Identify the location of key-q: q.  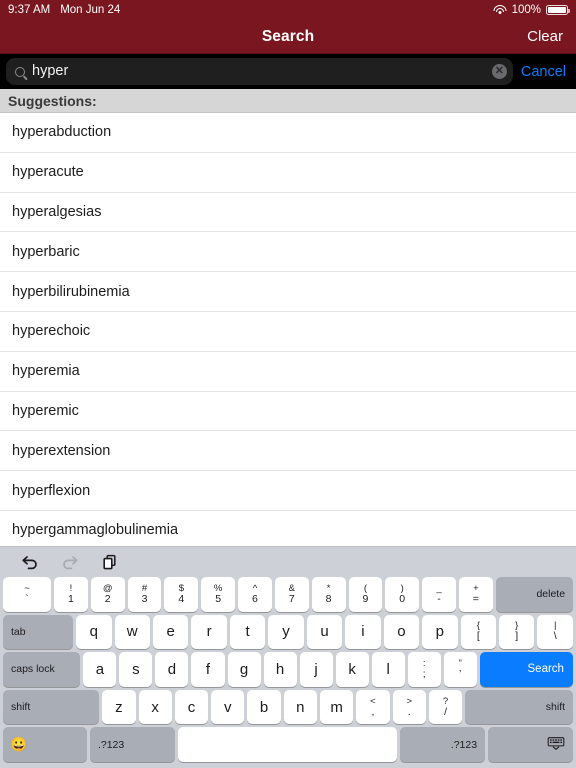
(94, 632).